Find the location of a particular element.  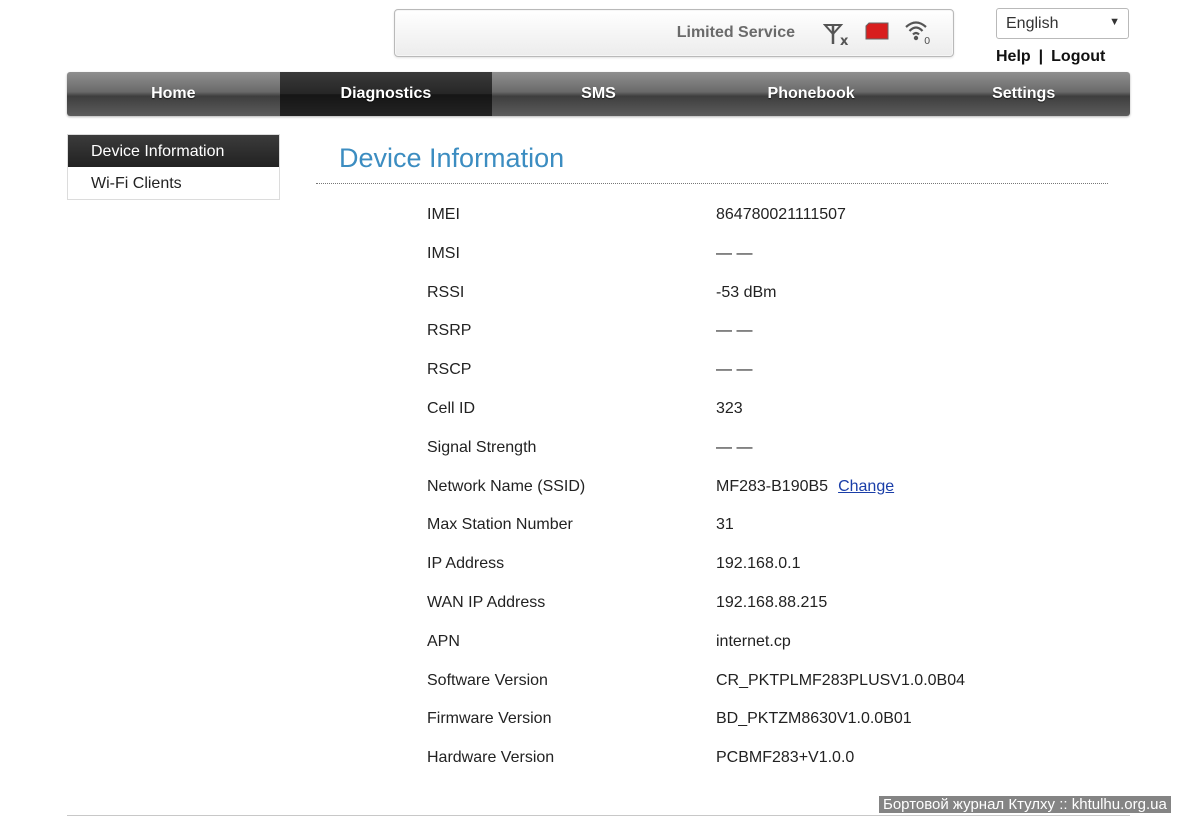

nav-sms: SMS is located at coordinates (598, 94).